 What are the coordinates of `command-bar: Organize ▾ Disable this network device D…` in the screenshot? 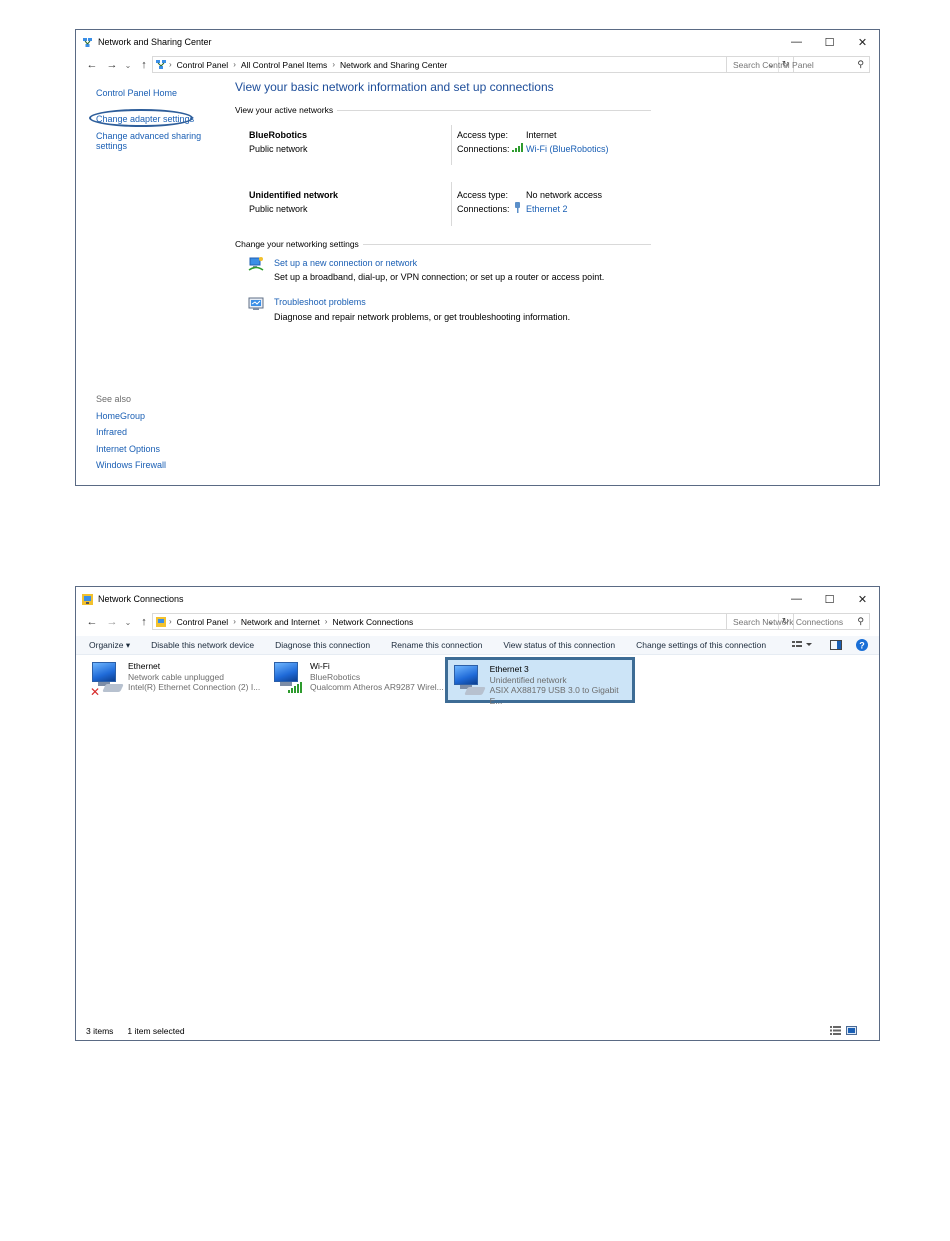 It's located at (477, 645).